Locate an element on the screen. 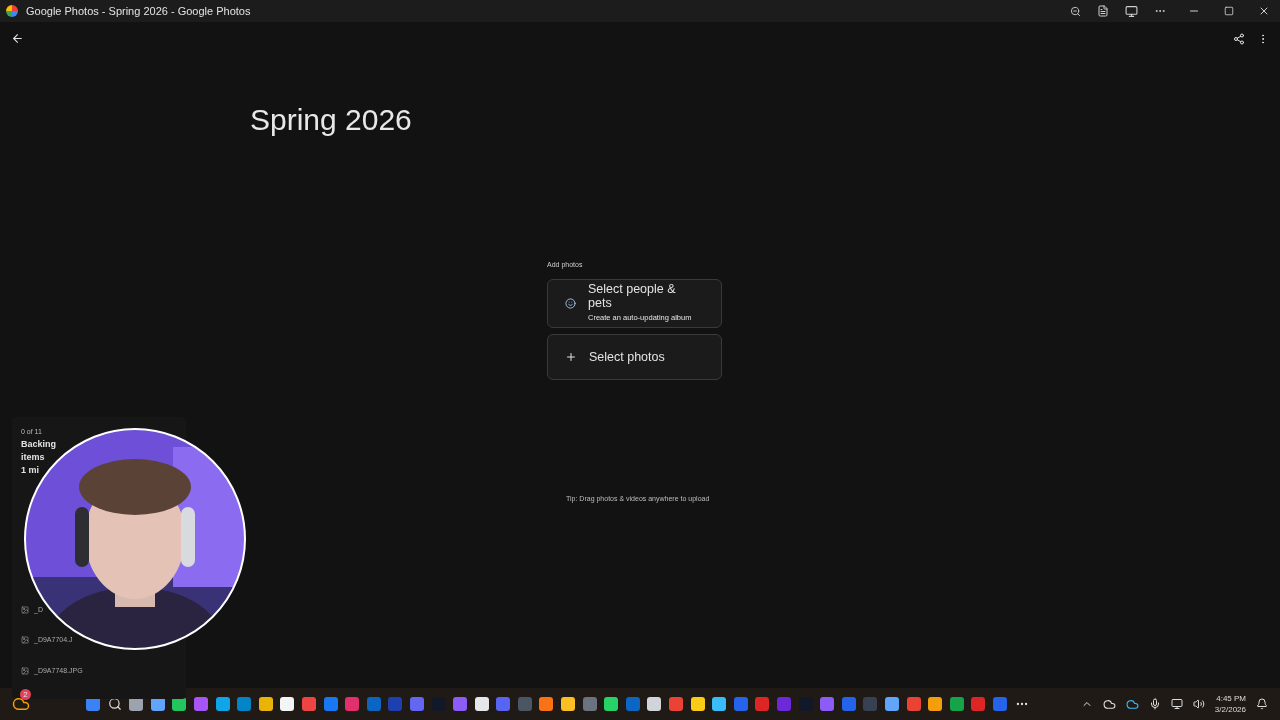  back-icon is located at coordinates (17, 38).